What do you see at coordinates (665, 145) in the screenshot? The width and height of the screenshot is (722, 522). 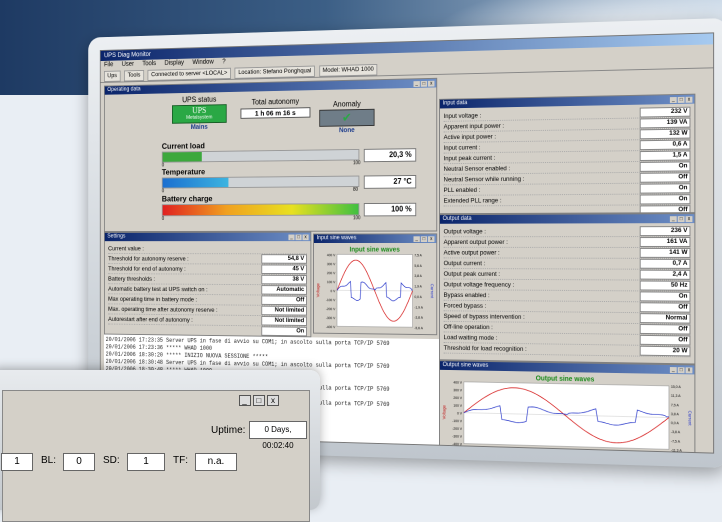 I see `input-data-row-value: 0,6 A` at bounding box center [665, 145].